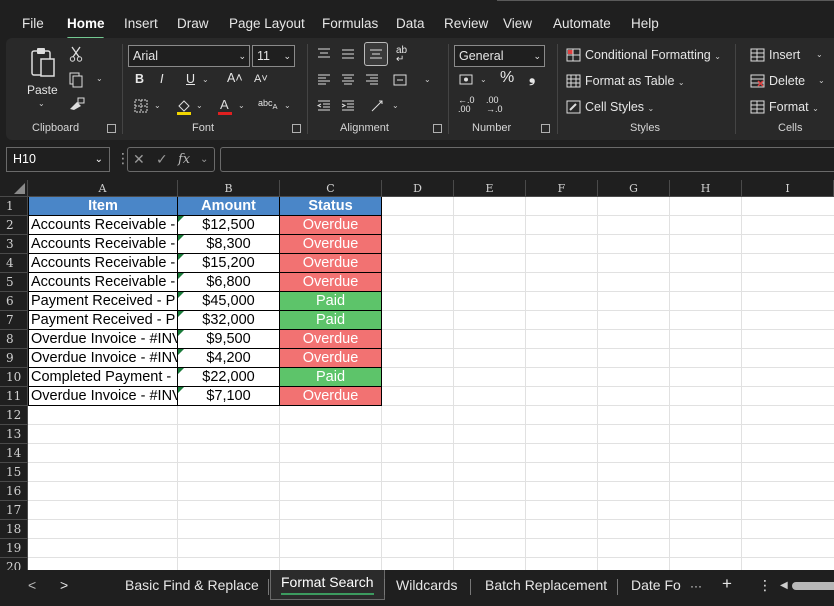 The height and width of the screenshot is (606, 834). I want to click on table-cell-item: Completed Payment -, so click(103, 377).